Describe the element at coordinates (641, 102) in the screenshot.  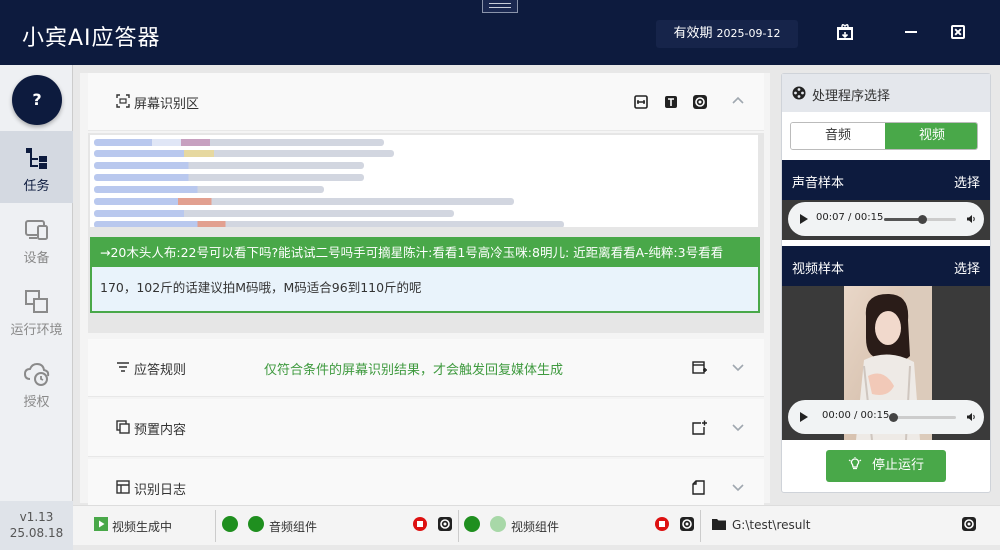
I see `region-select-icon` at that location.